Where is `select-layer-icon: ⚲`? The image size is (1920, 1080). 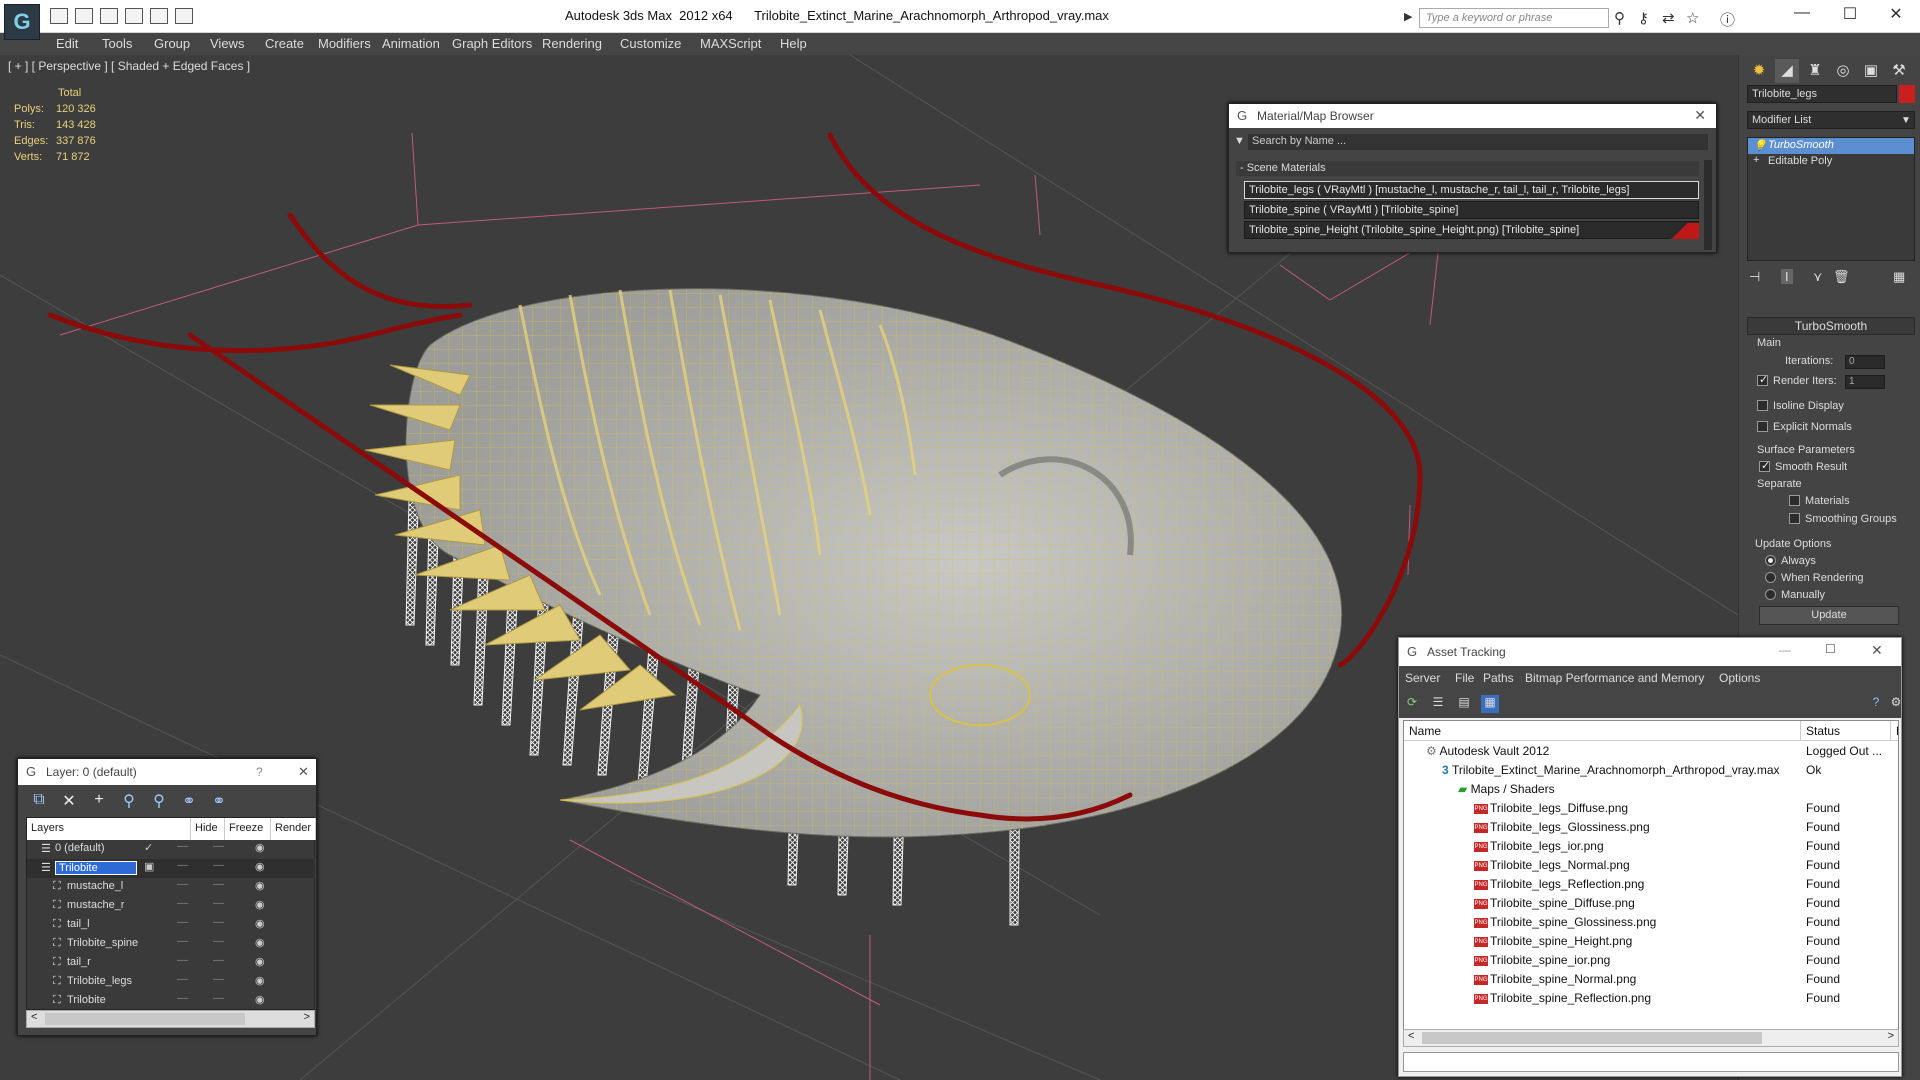 select-layer-icon: ⚲ is located at coordinates (159, 802).